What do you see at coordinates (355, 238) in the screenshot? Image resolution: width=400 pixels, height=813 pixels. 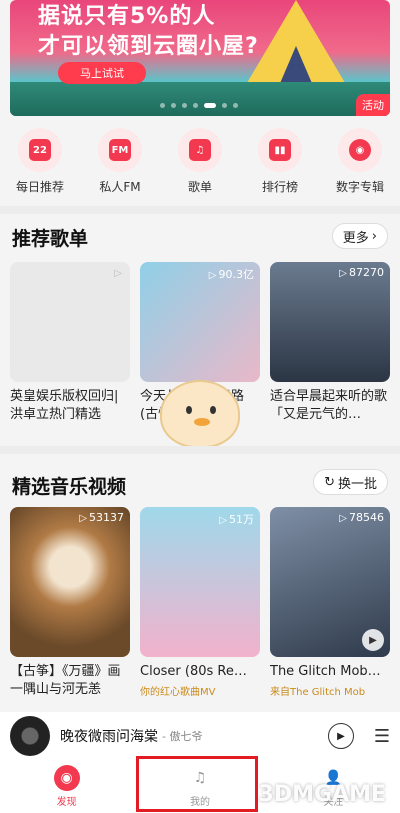 I see `more-label: 更多` at bounding box center [355, 238].